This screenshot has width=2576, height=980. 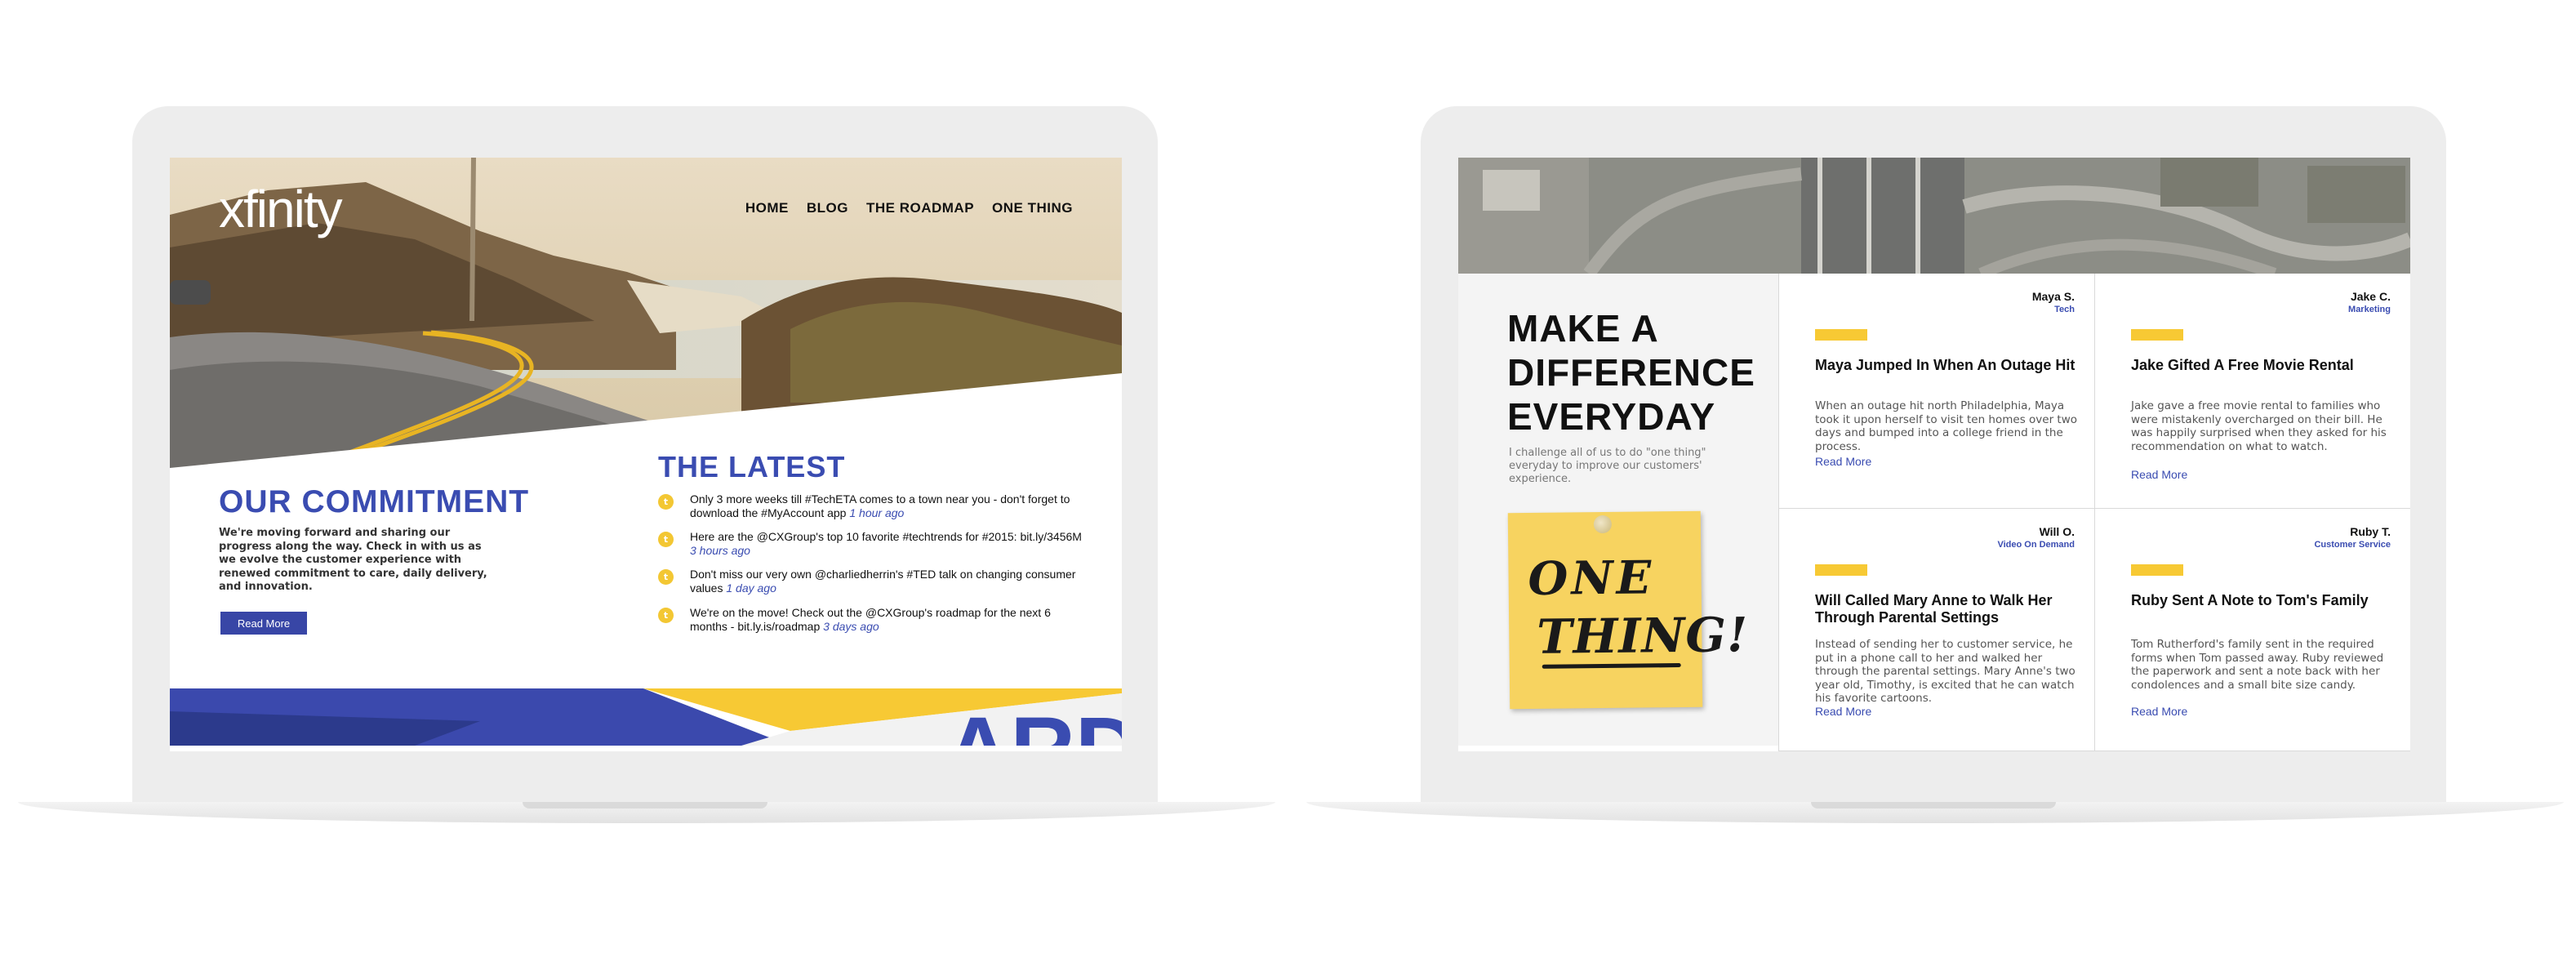 What do you see at coordinates (2250, 600) in the screenshot?
I see `story-title: Ruby Sent A Note to Tom's Family` at bounding box center [2250, 600].